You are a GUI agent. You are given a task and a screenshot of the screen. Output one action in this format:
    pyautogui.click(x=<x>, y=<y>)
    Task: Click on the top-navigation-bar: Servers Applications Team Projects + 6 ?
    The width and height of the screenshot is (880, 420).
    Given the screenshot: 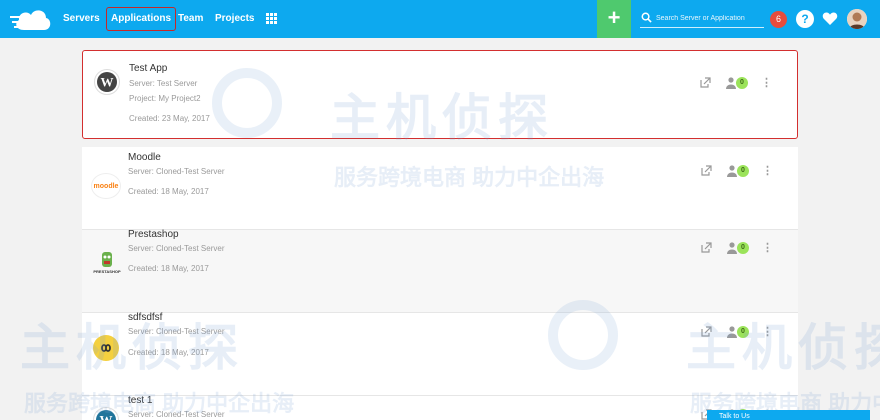 What is the action you would take?
    pyautogui.click(x=440, y=19)
    